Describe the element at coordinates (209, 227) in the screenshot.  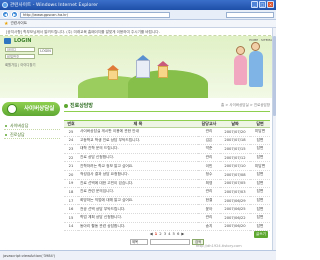
I see `row-author: 송지` at that location.